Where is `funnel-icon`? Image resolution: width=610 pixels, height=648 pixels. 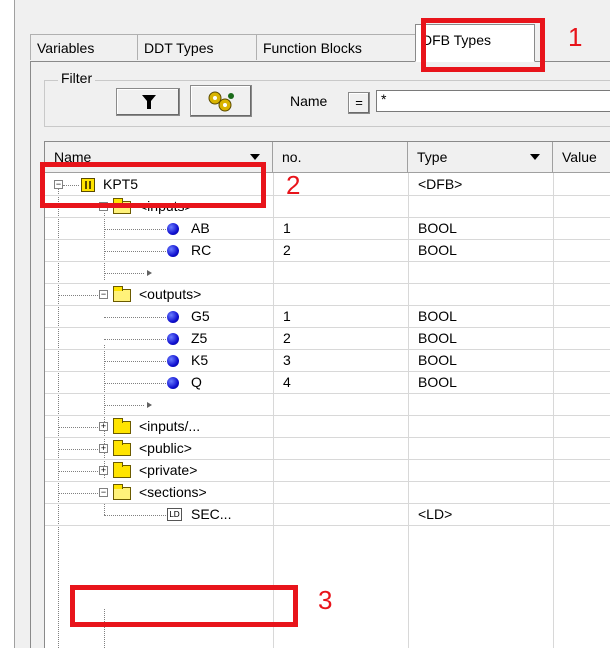 funnel-icon is located at coordinates (149, 102).